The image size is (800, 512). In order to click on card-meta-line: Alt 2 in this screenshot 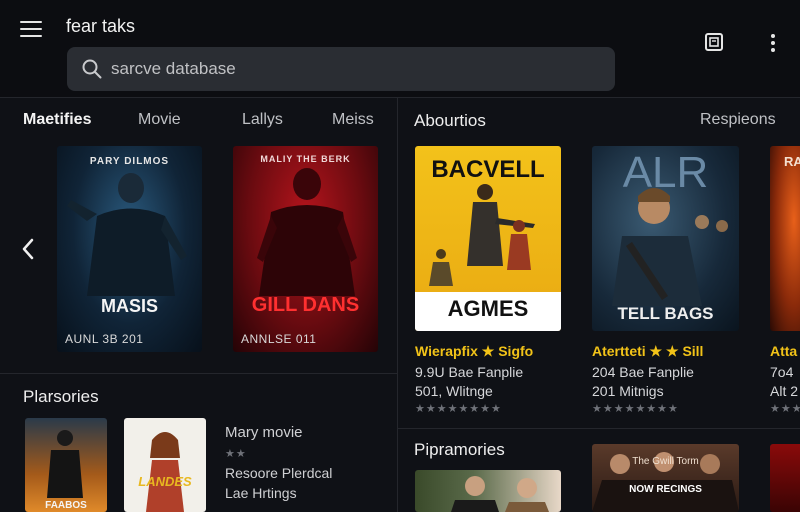, I will do `click(784, 391)`.